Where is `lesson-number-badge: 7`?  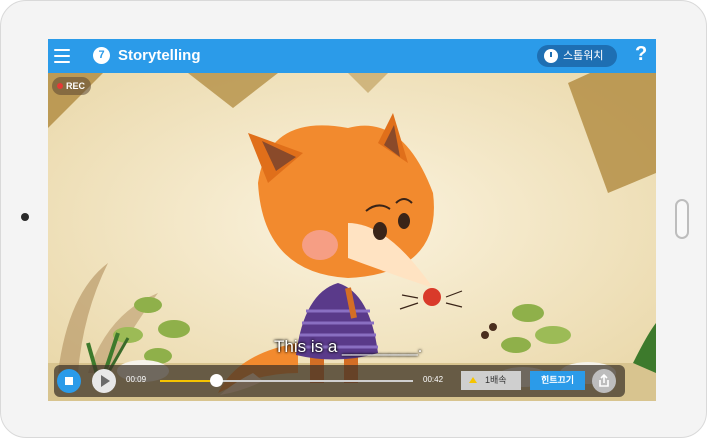
lesson-number-badge: 7 is located at coordinates (101, 55).